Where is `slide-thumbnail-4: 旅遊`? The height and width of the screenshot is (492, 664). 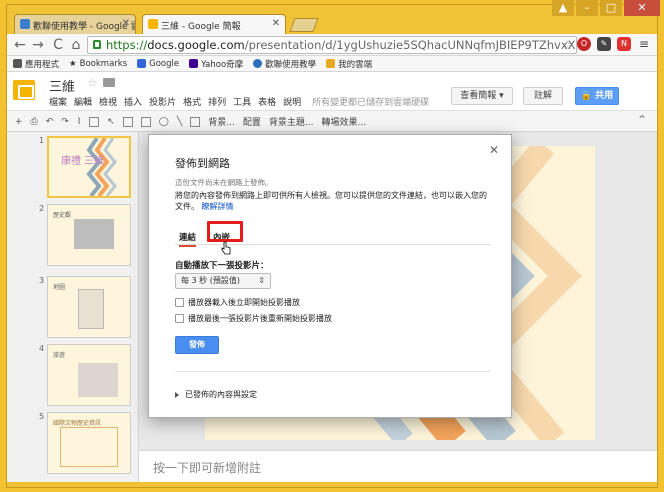
slide-thumbnail-4: 旅遊 is located at coordinates (89, 375).